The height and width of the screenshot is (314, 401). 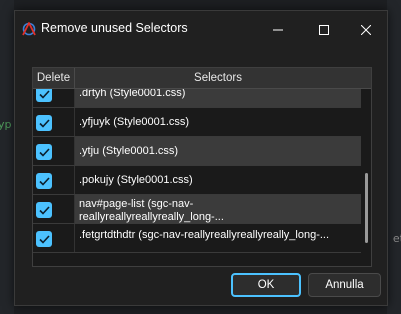 I want to click on column-header-delete: Delete, so click(x=54, y=78).